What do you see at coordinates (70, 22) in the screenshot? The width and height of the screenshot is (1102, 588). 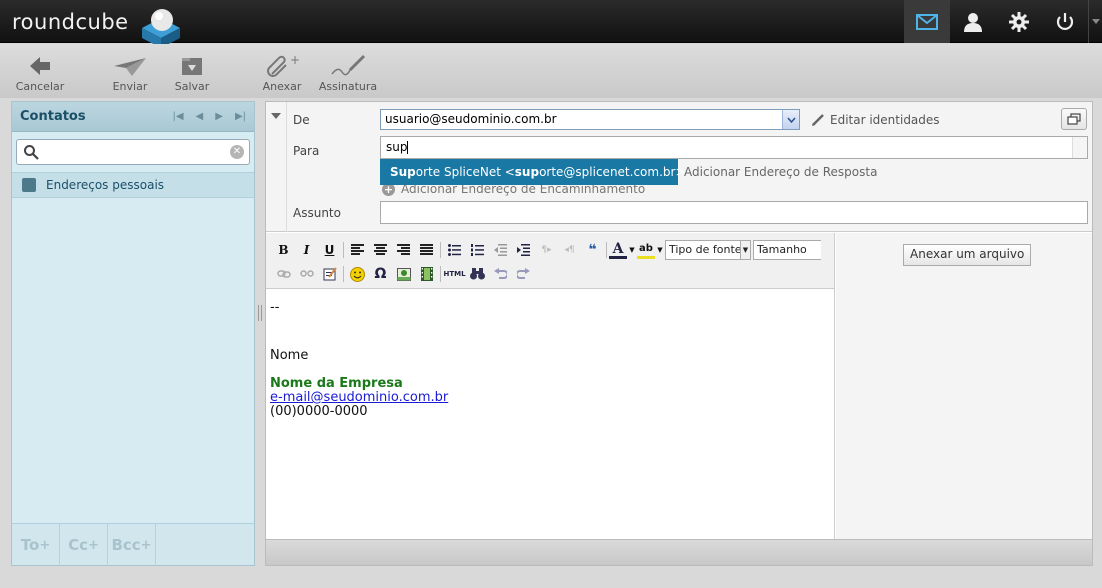 I see `app-logo: roundcube` at bounding box center [70, 22].